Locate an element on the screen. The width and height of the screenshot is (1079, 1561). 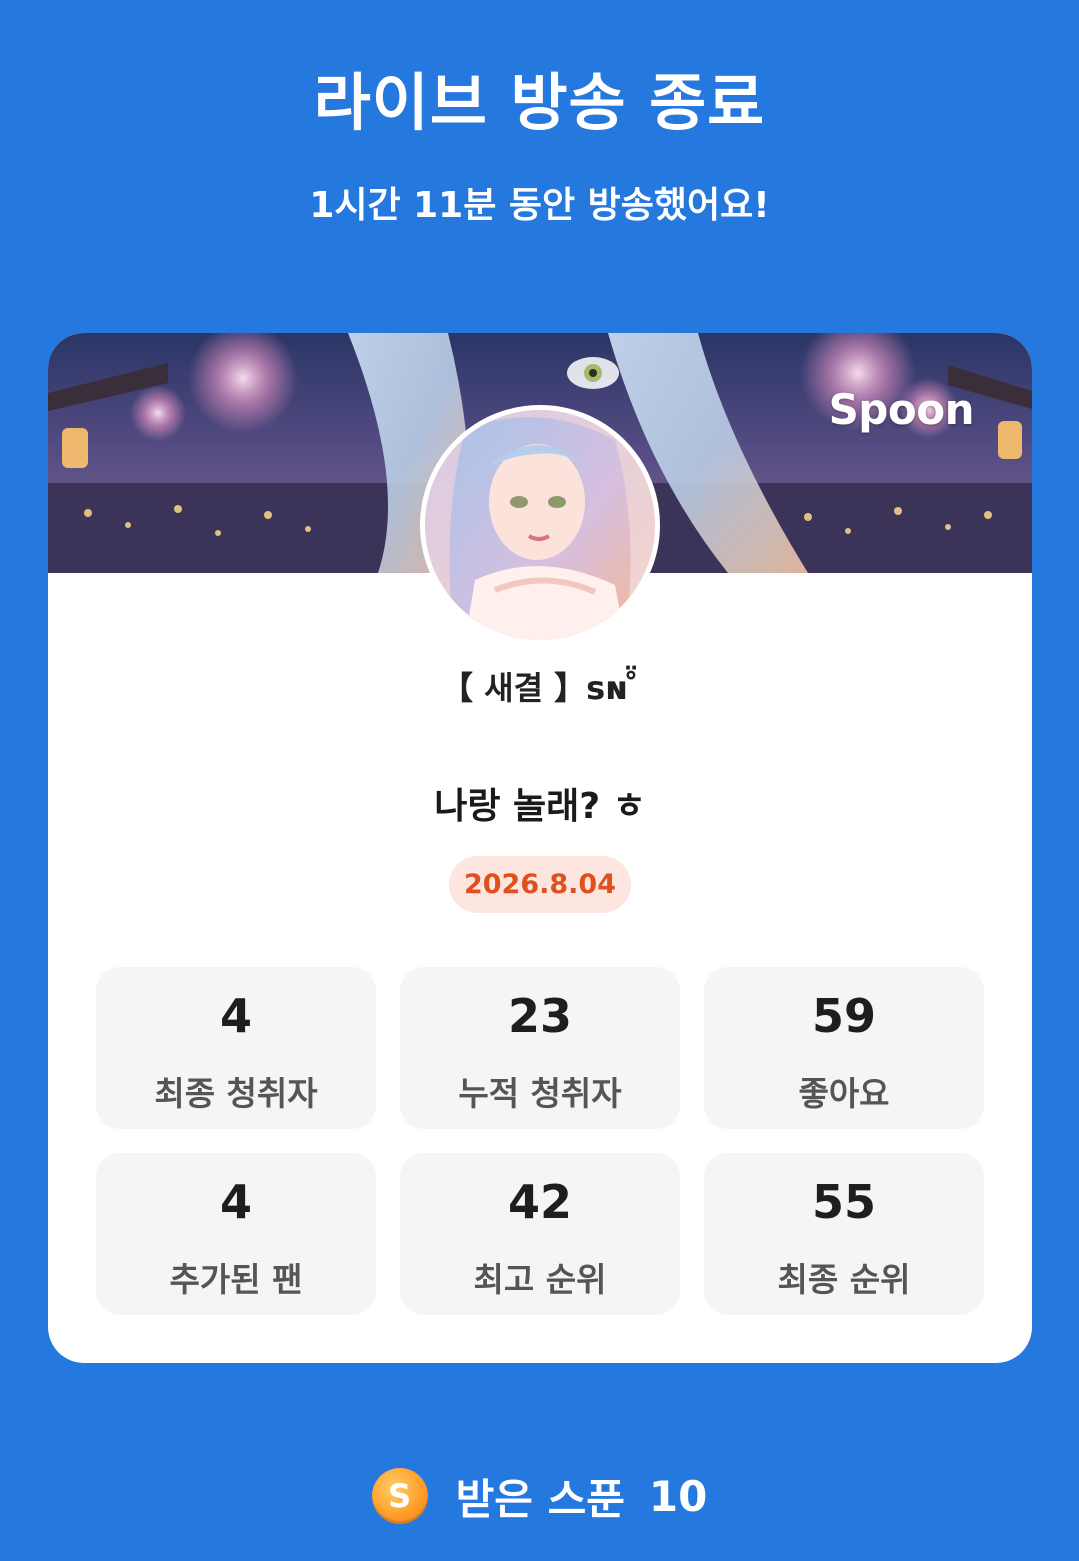
stat-label: 최종 청취자 is located at coordinates (236, 1093).